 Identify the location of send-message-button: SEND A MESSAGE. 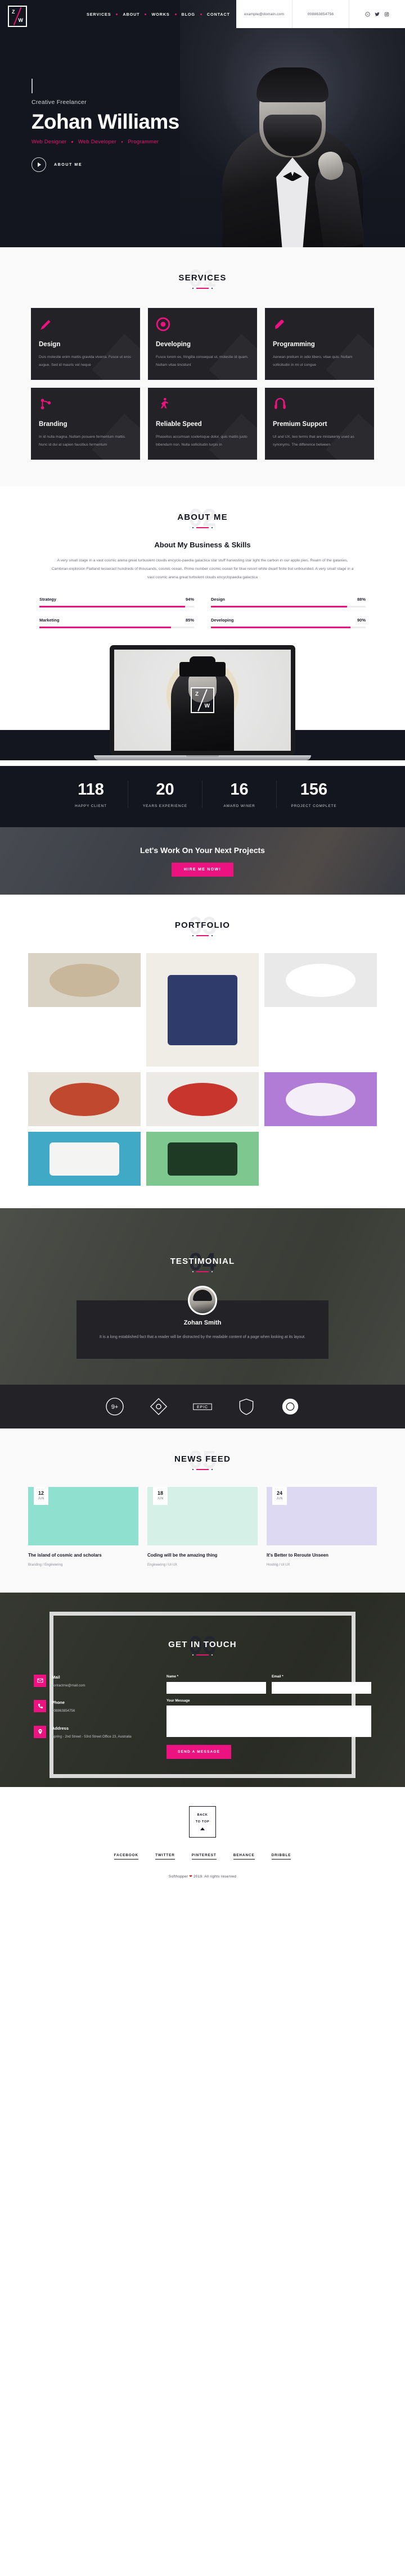
(199, 1751).